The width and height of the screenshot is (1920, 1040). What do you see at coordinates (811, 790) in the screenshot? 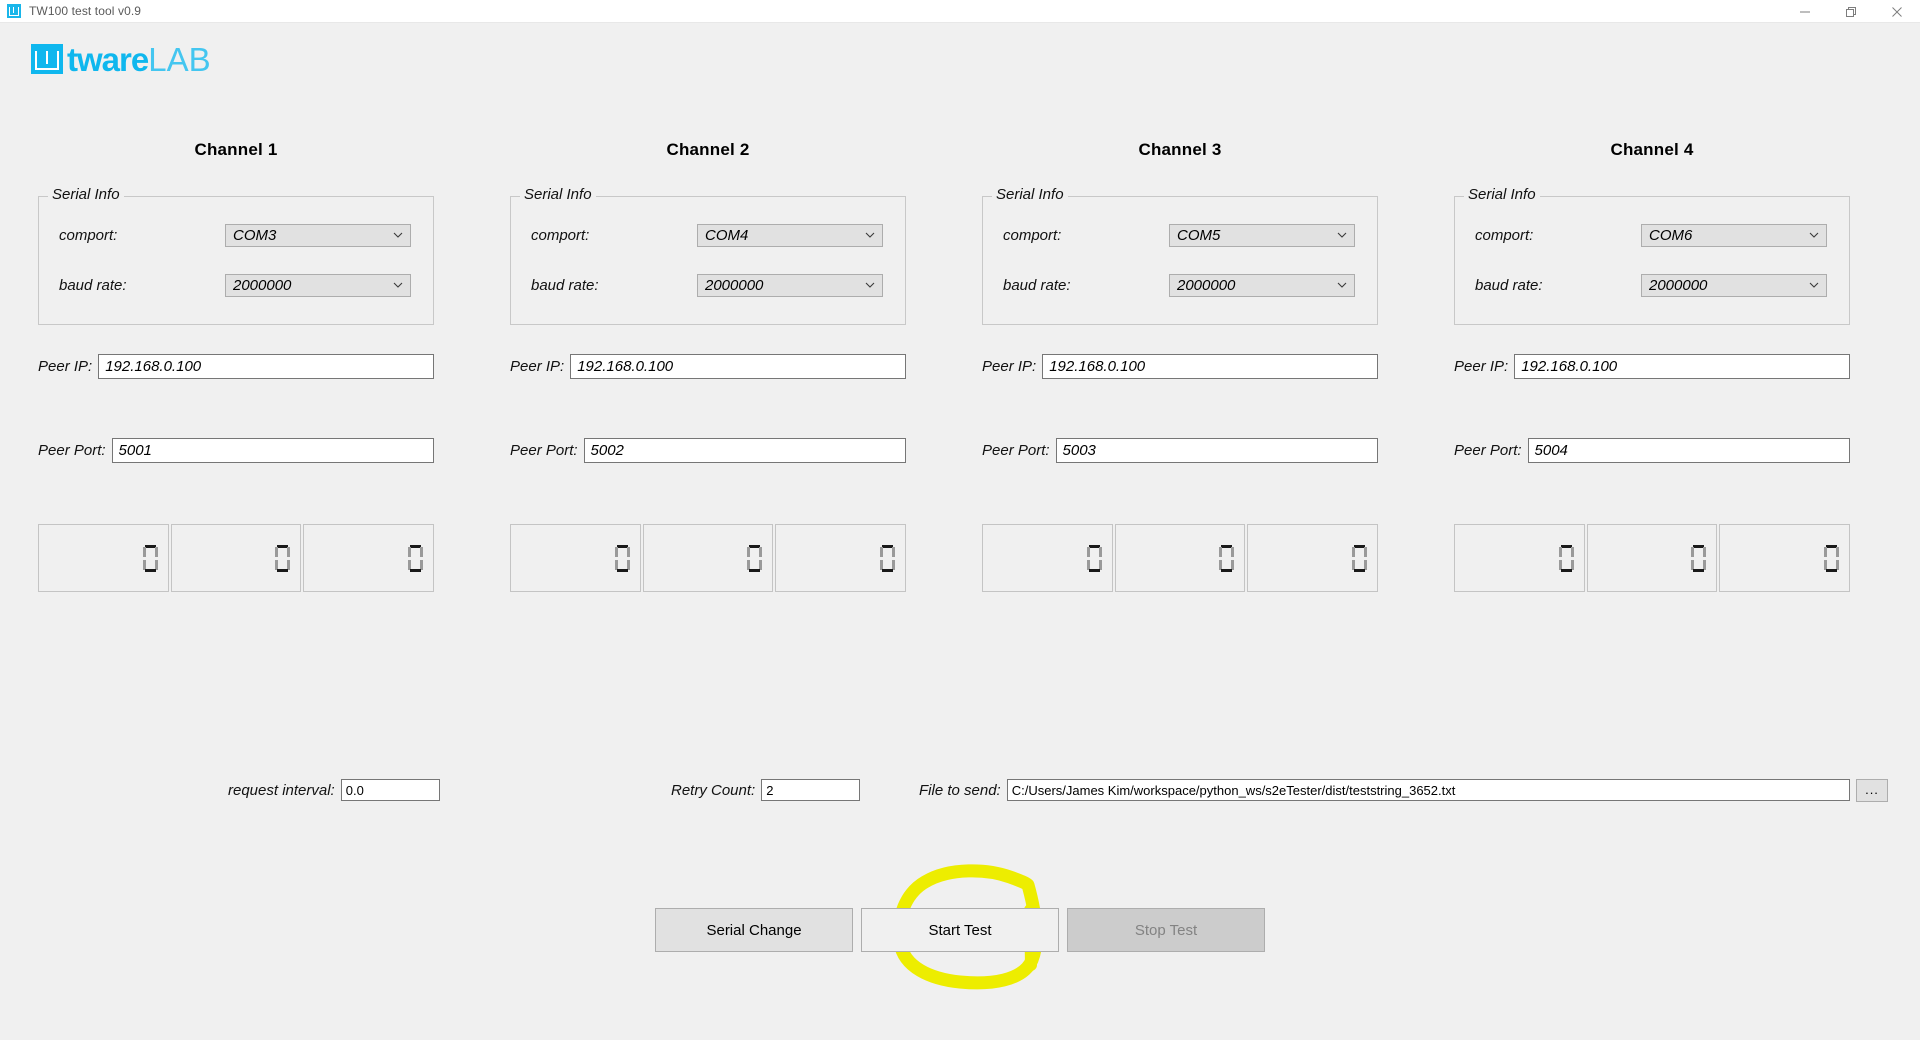
I see `retry-count-input: 2` at bounding box center [811, 790].